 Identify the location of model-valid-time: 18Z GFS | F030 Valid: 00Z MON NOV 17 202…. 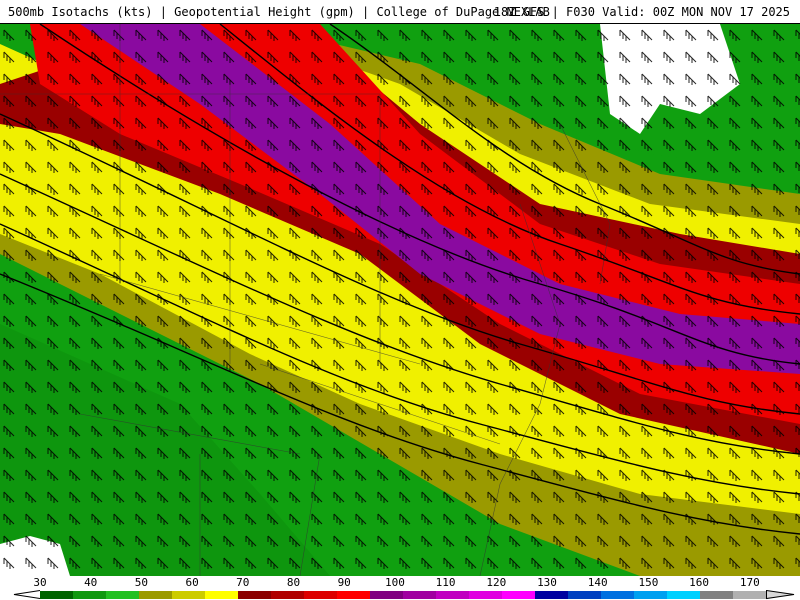
(641, 12).